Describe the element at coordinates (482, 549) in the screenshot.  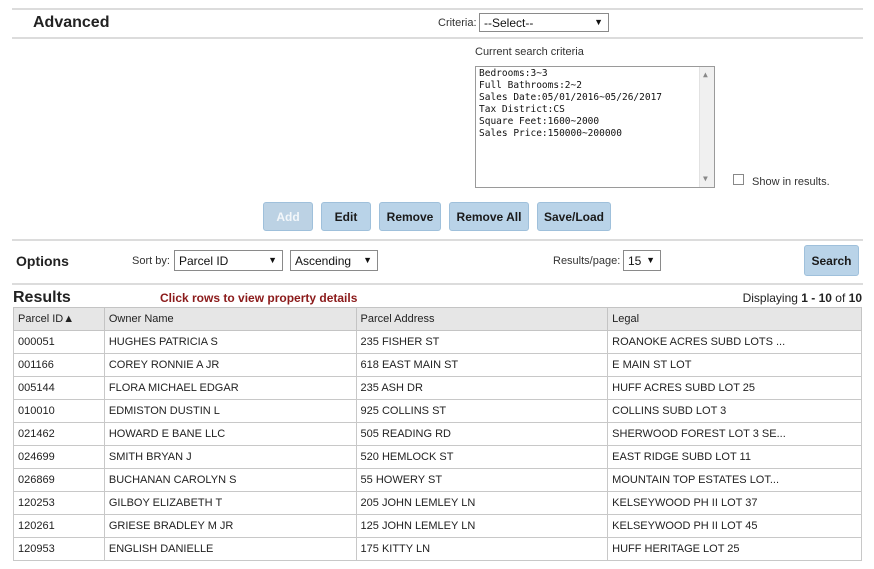
I see `cell-parcel-address: 175 KITTY LN` at that location.